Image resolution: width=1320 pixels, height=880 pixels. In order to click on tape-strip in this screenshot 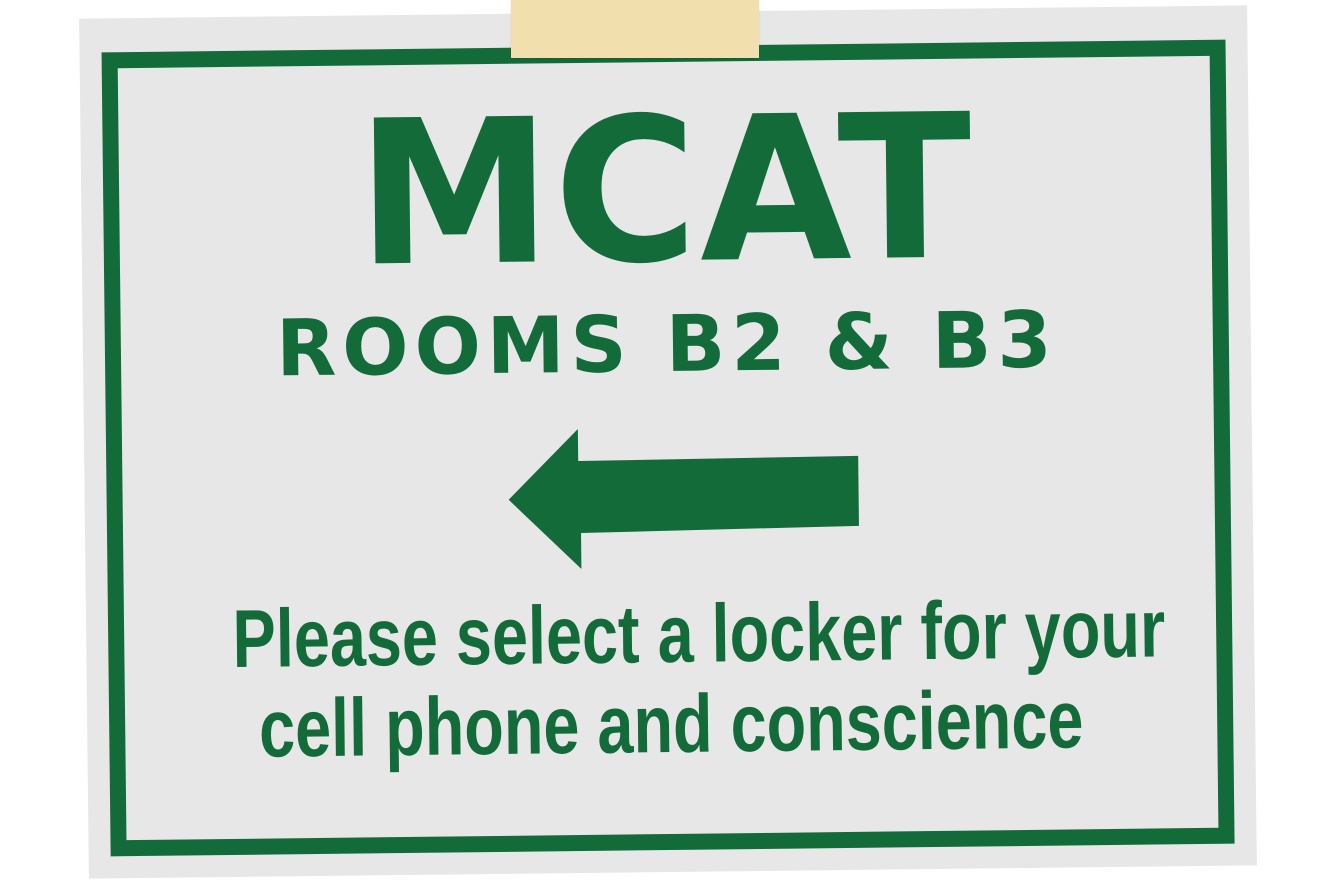, I will do `click(635, 29)`.